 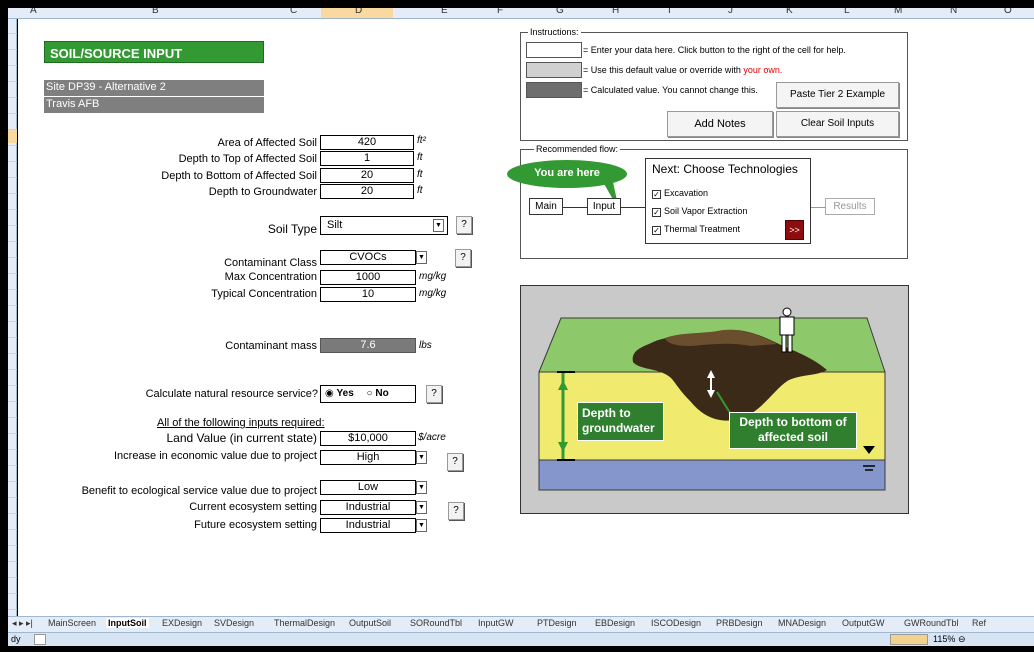 What do you see at coordinates (270, 263) in the screenshot?
I see `contam-class-label: Contaminant Class` at bounding box center [270, 263].